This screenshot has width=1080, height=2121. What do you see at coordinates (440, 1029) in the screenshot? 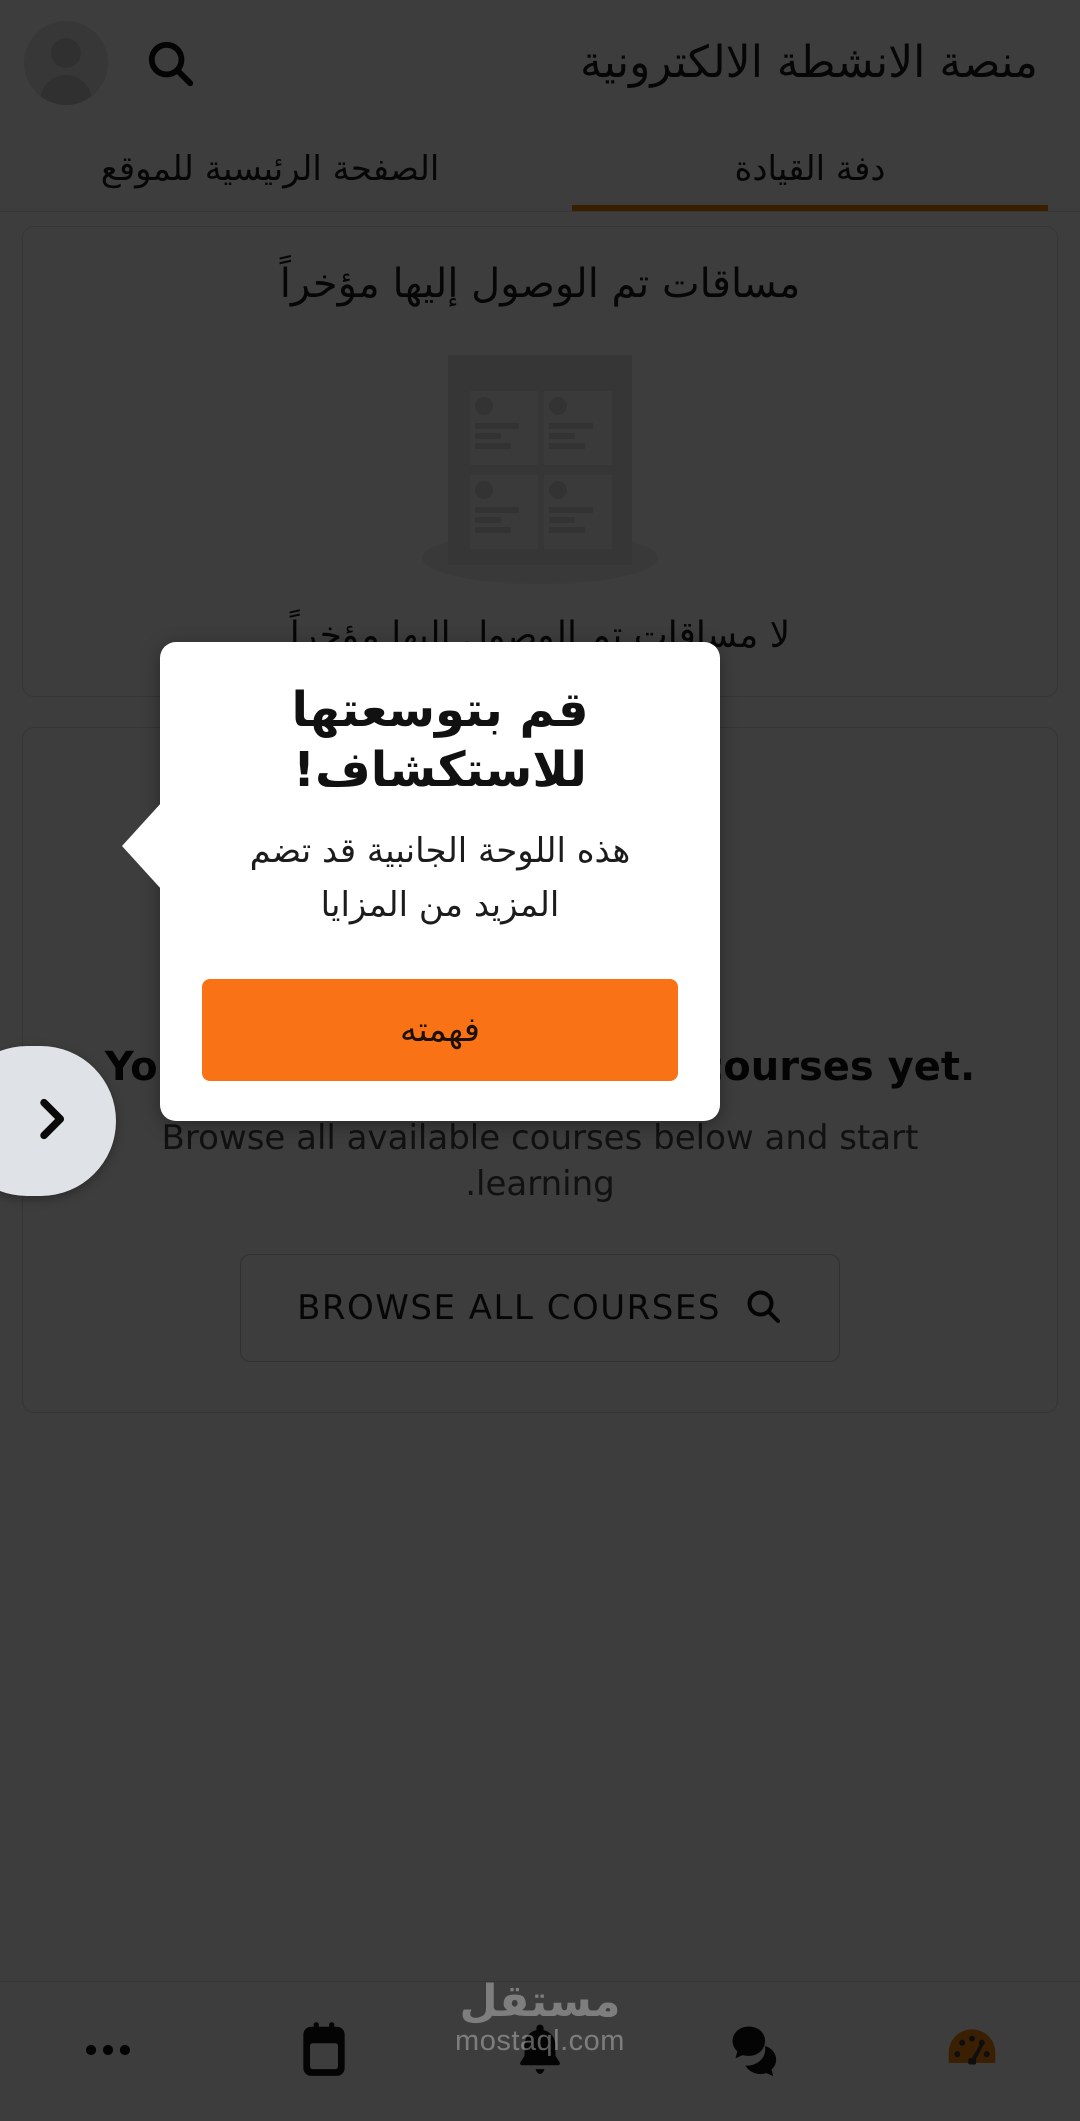
I see `got-it-button: فهمته` at bounding box center [440, 1029].